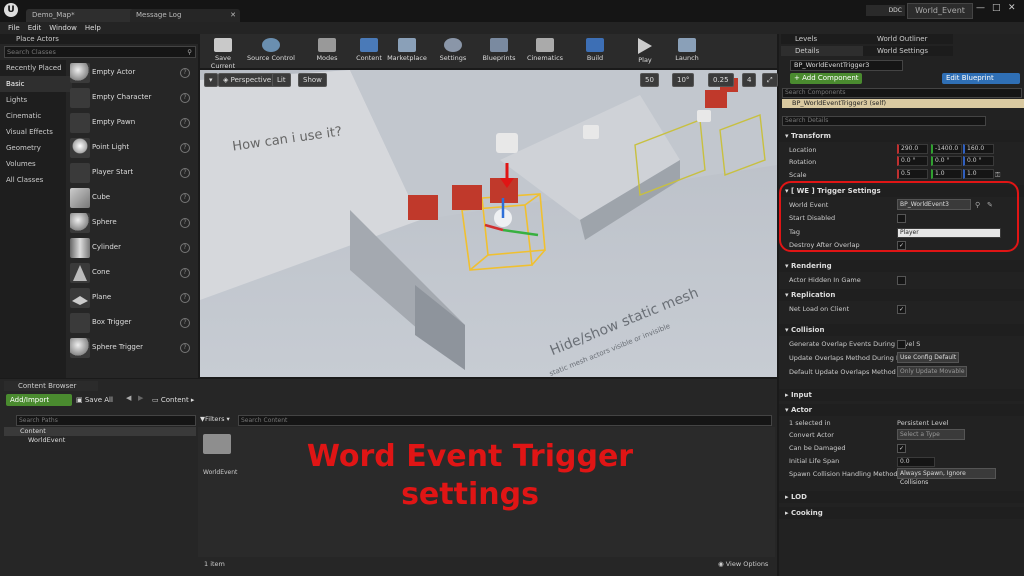 The width and height of the screenshot is (1024, 576). Describe the element at coordinates (211, 80) in the screenshot. I see `viewport-options-button: ▾` at that location.